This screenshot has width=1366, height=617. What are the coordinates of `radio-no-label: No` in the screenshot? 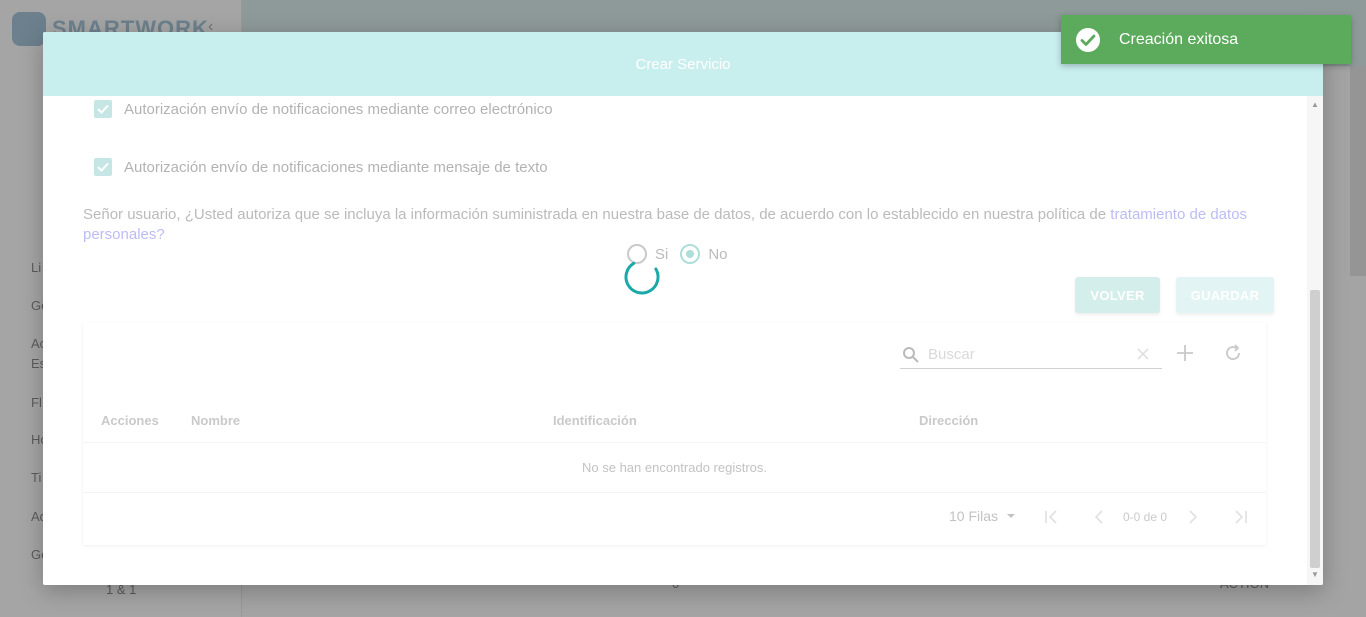 It's located at (718, 254).